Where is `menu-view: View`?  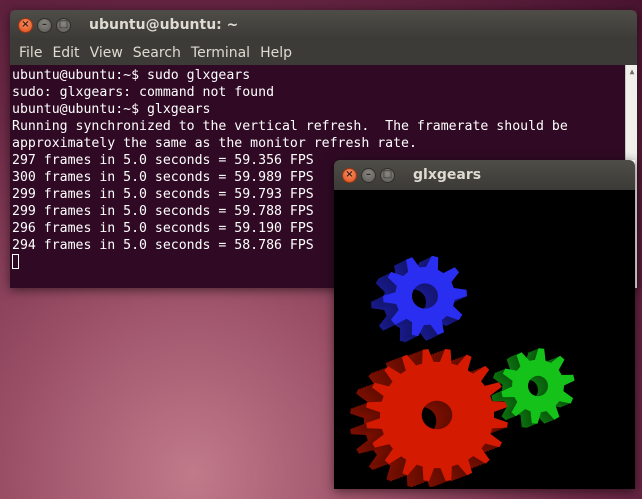
menu-view: View is located at coordinates (106, 53).